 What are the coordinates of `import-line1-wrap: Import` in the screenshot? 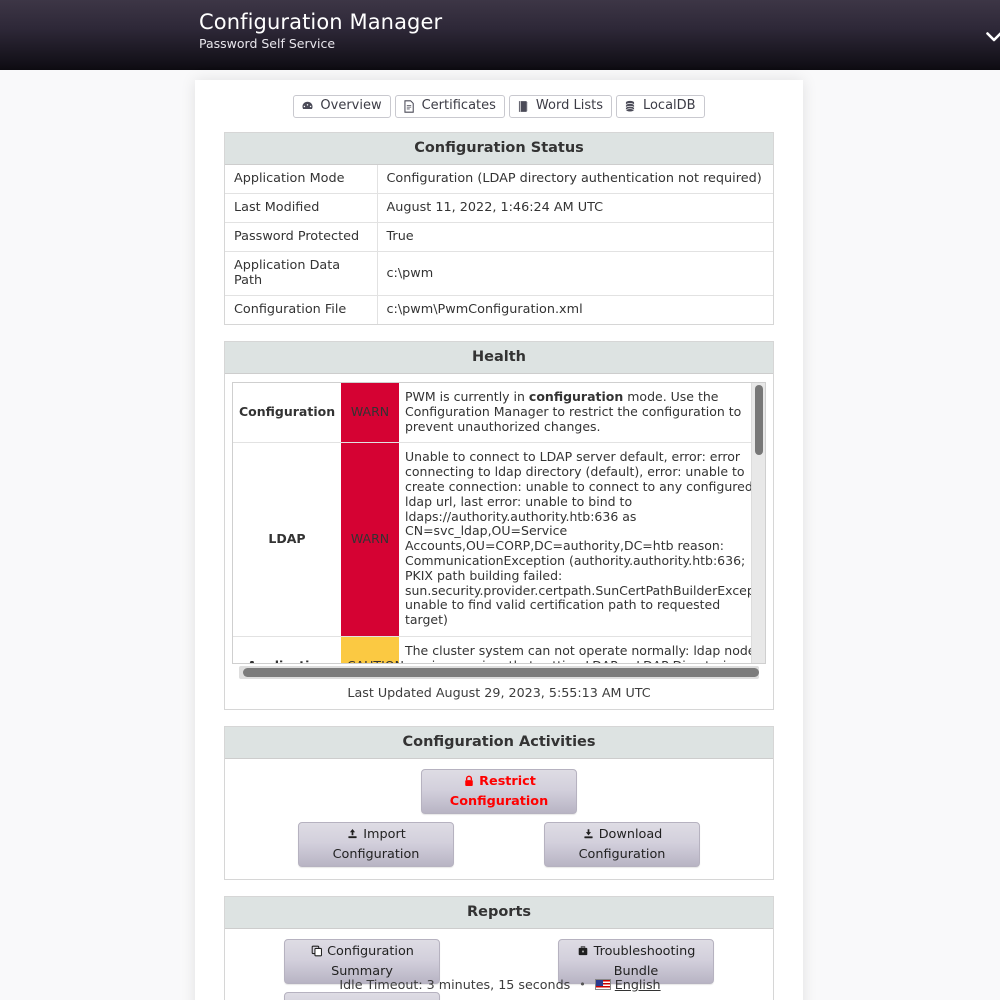 It's located at (376, 834).